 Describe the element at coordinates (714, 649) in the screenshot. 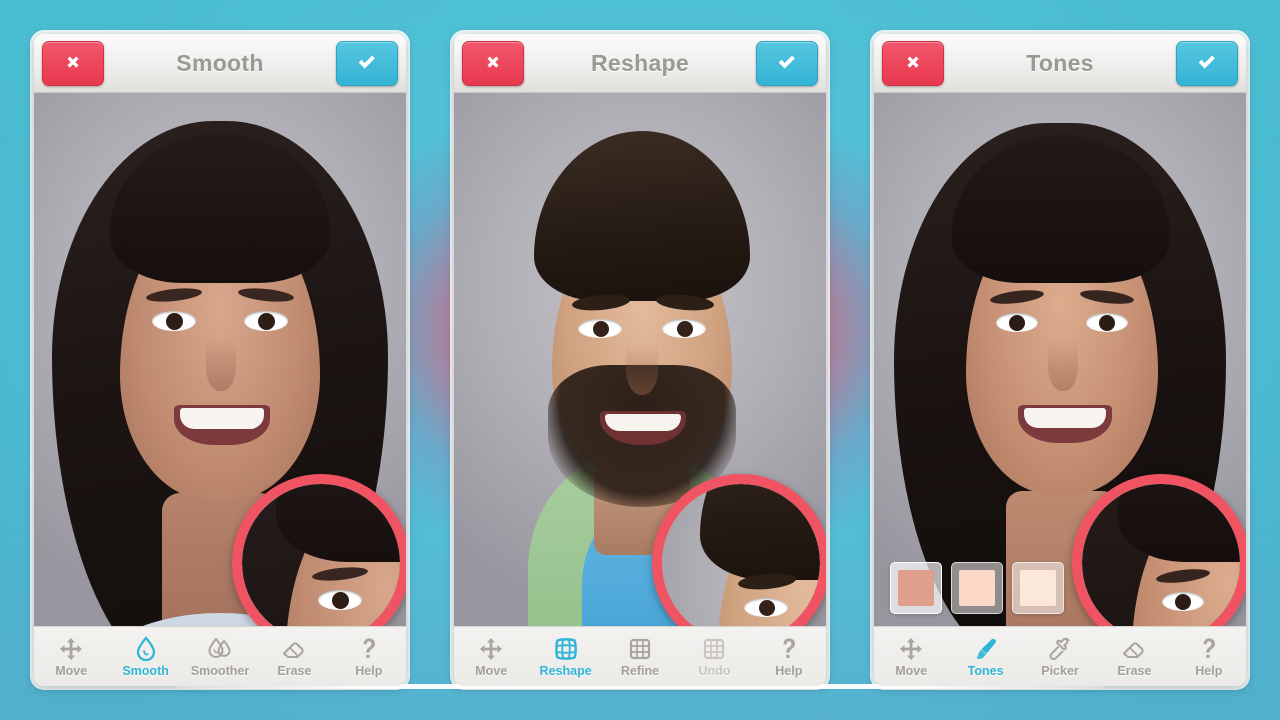

I see `undo-icon` at that location.